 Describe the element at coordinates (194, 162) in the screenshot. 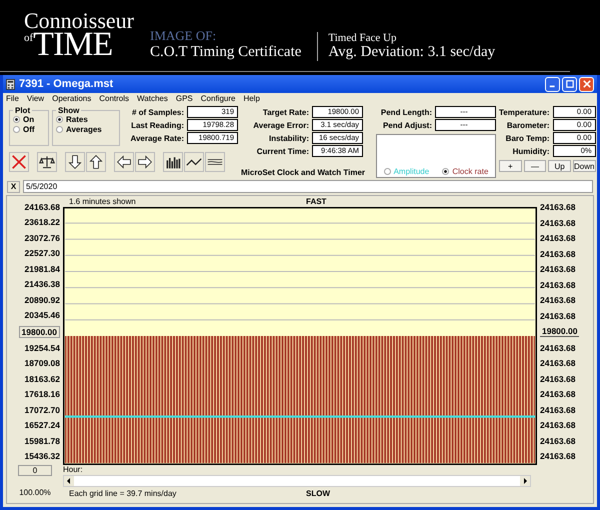

I see `line-chart-button` at that location.